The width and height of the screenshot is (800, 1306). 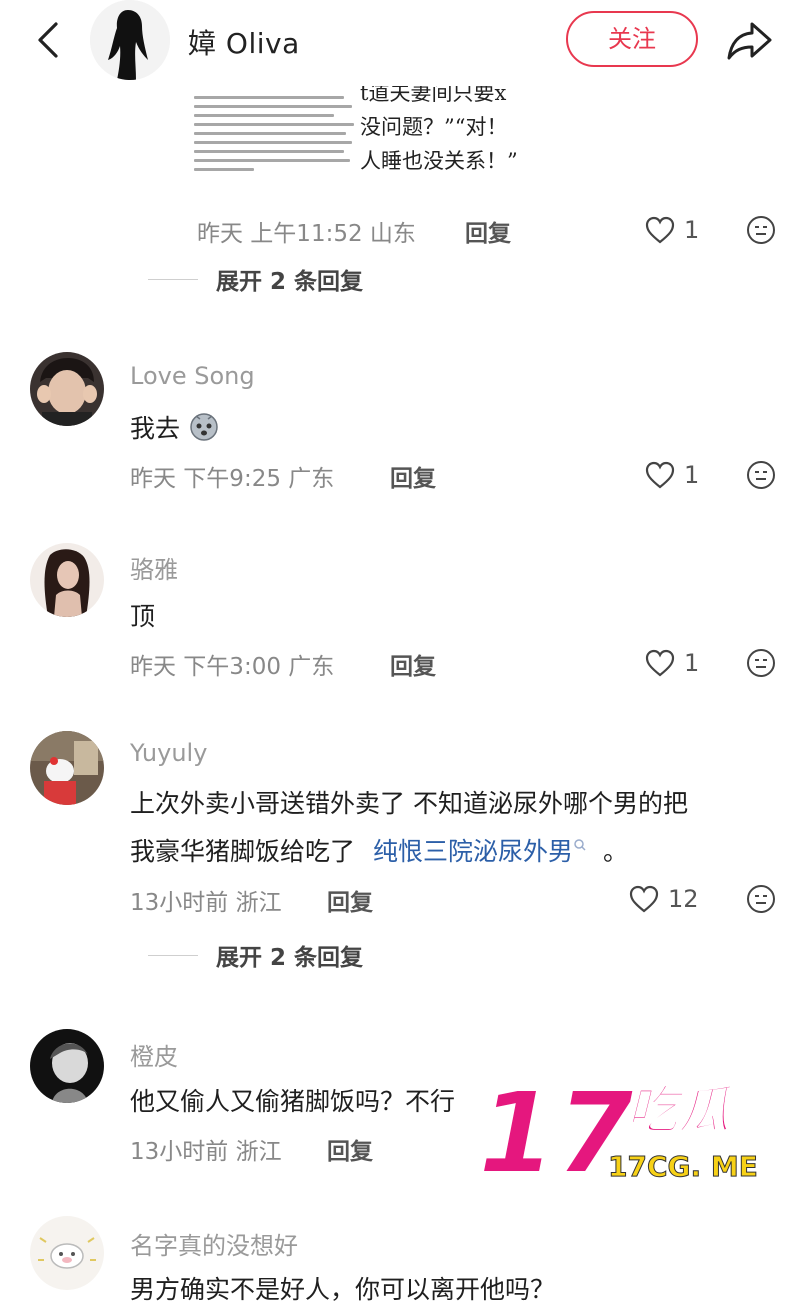 I want to click on comment-text-line: 上次外卖小哥送错外卖了 不知道泌尿外哪个男的把, so click(x=409, y=803).